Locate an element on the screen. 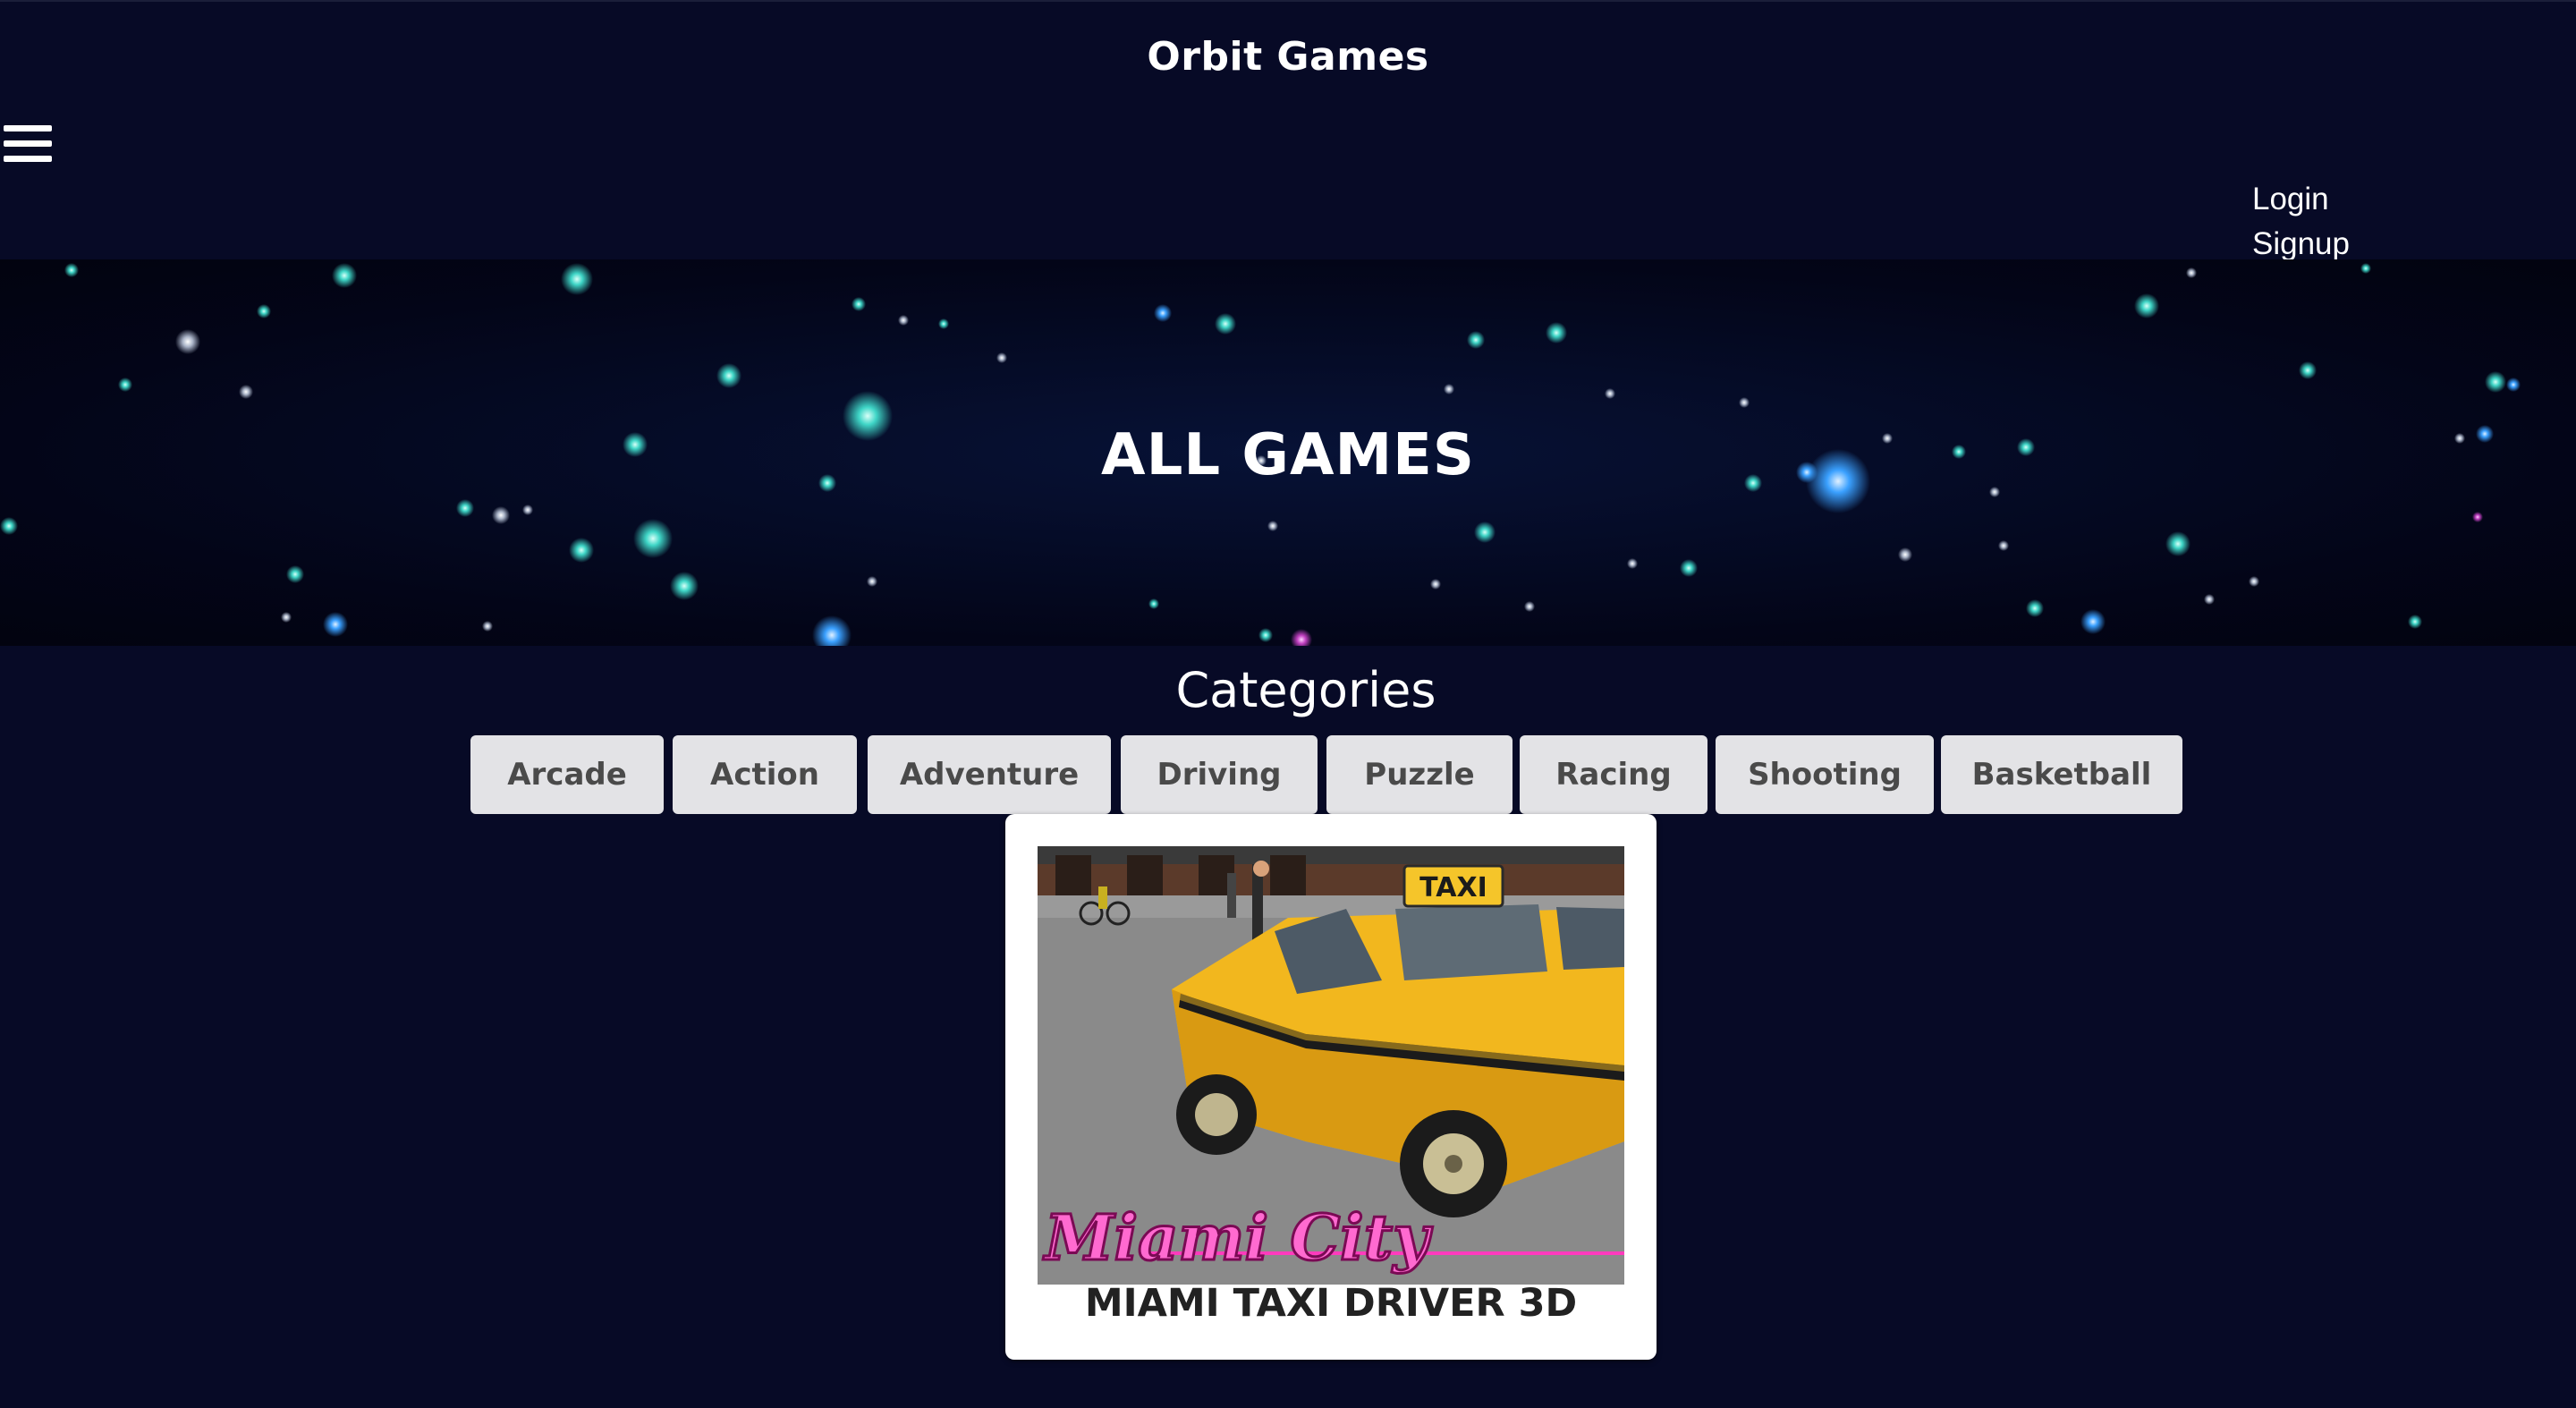 The width and height of the screenshot is (2576, 1408). game-thumbnail: TAXI Miami City is located at coordinates (1331, 1065).